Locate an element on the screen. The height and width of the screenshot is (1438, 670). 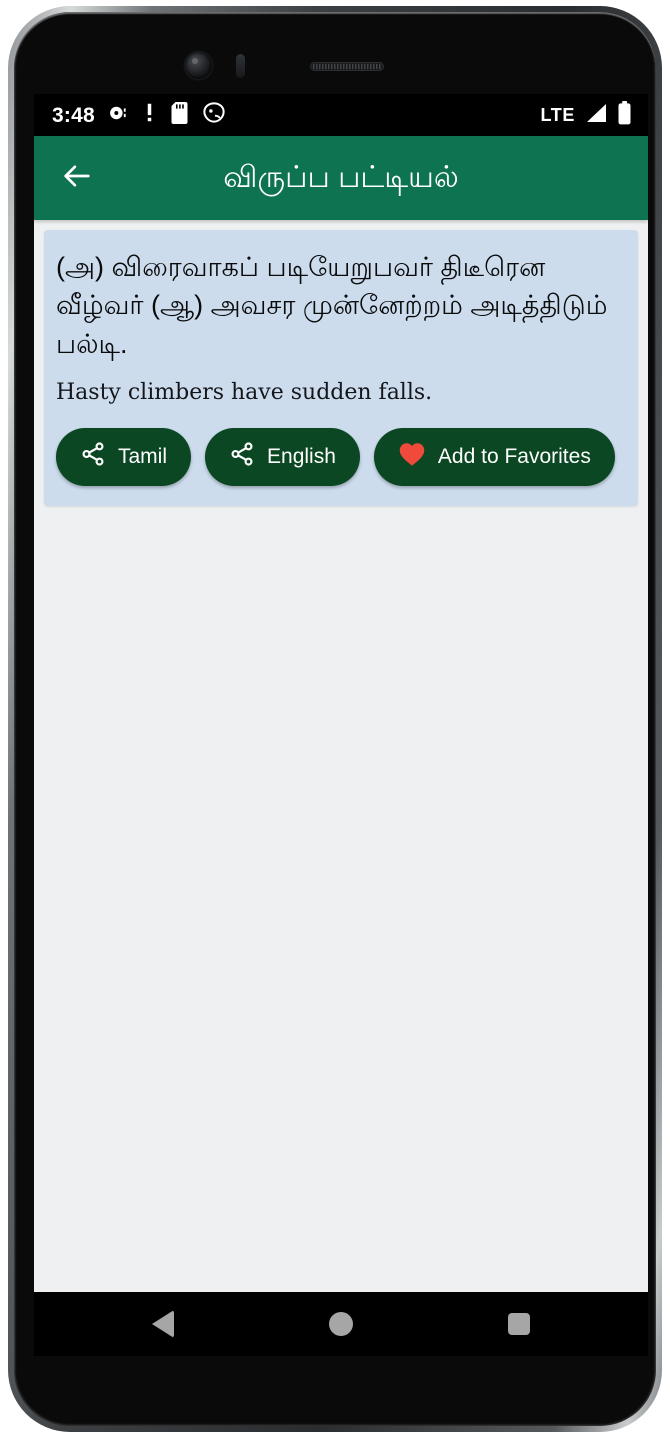
front-camera-icon is located at coordinates (198, 65).